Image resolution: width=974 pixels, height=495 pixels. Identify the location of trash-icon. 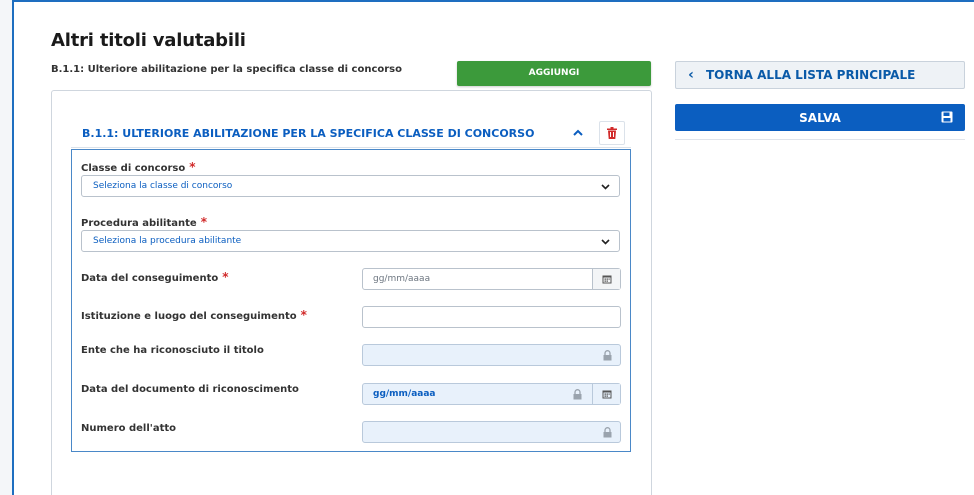
(612, 133).